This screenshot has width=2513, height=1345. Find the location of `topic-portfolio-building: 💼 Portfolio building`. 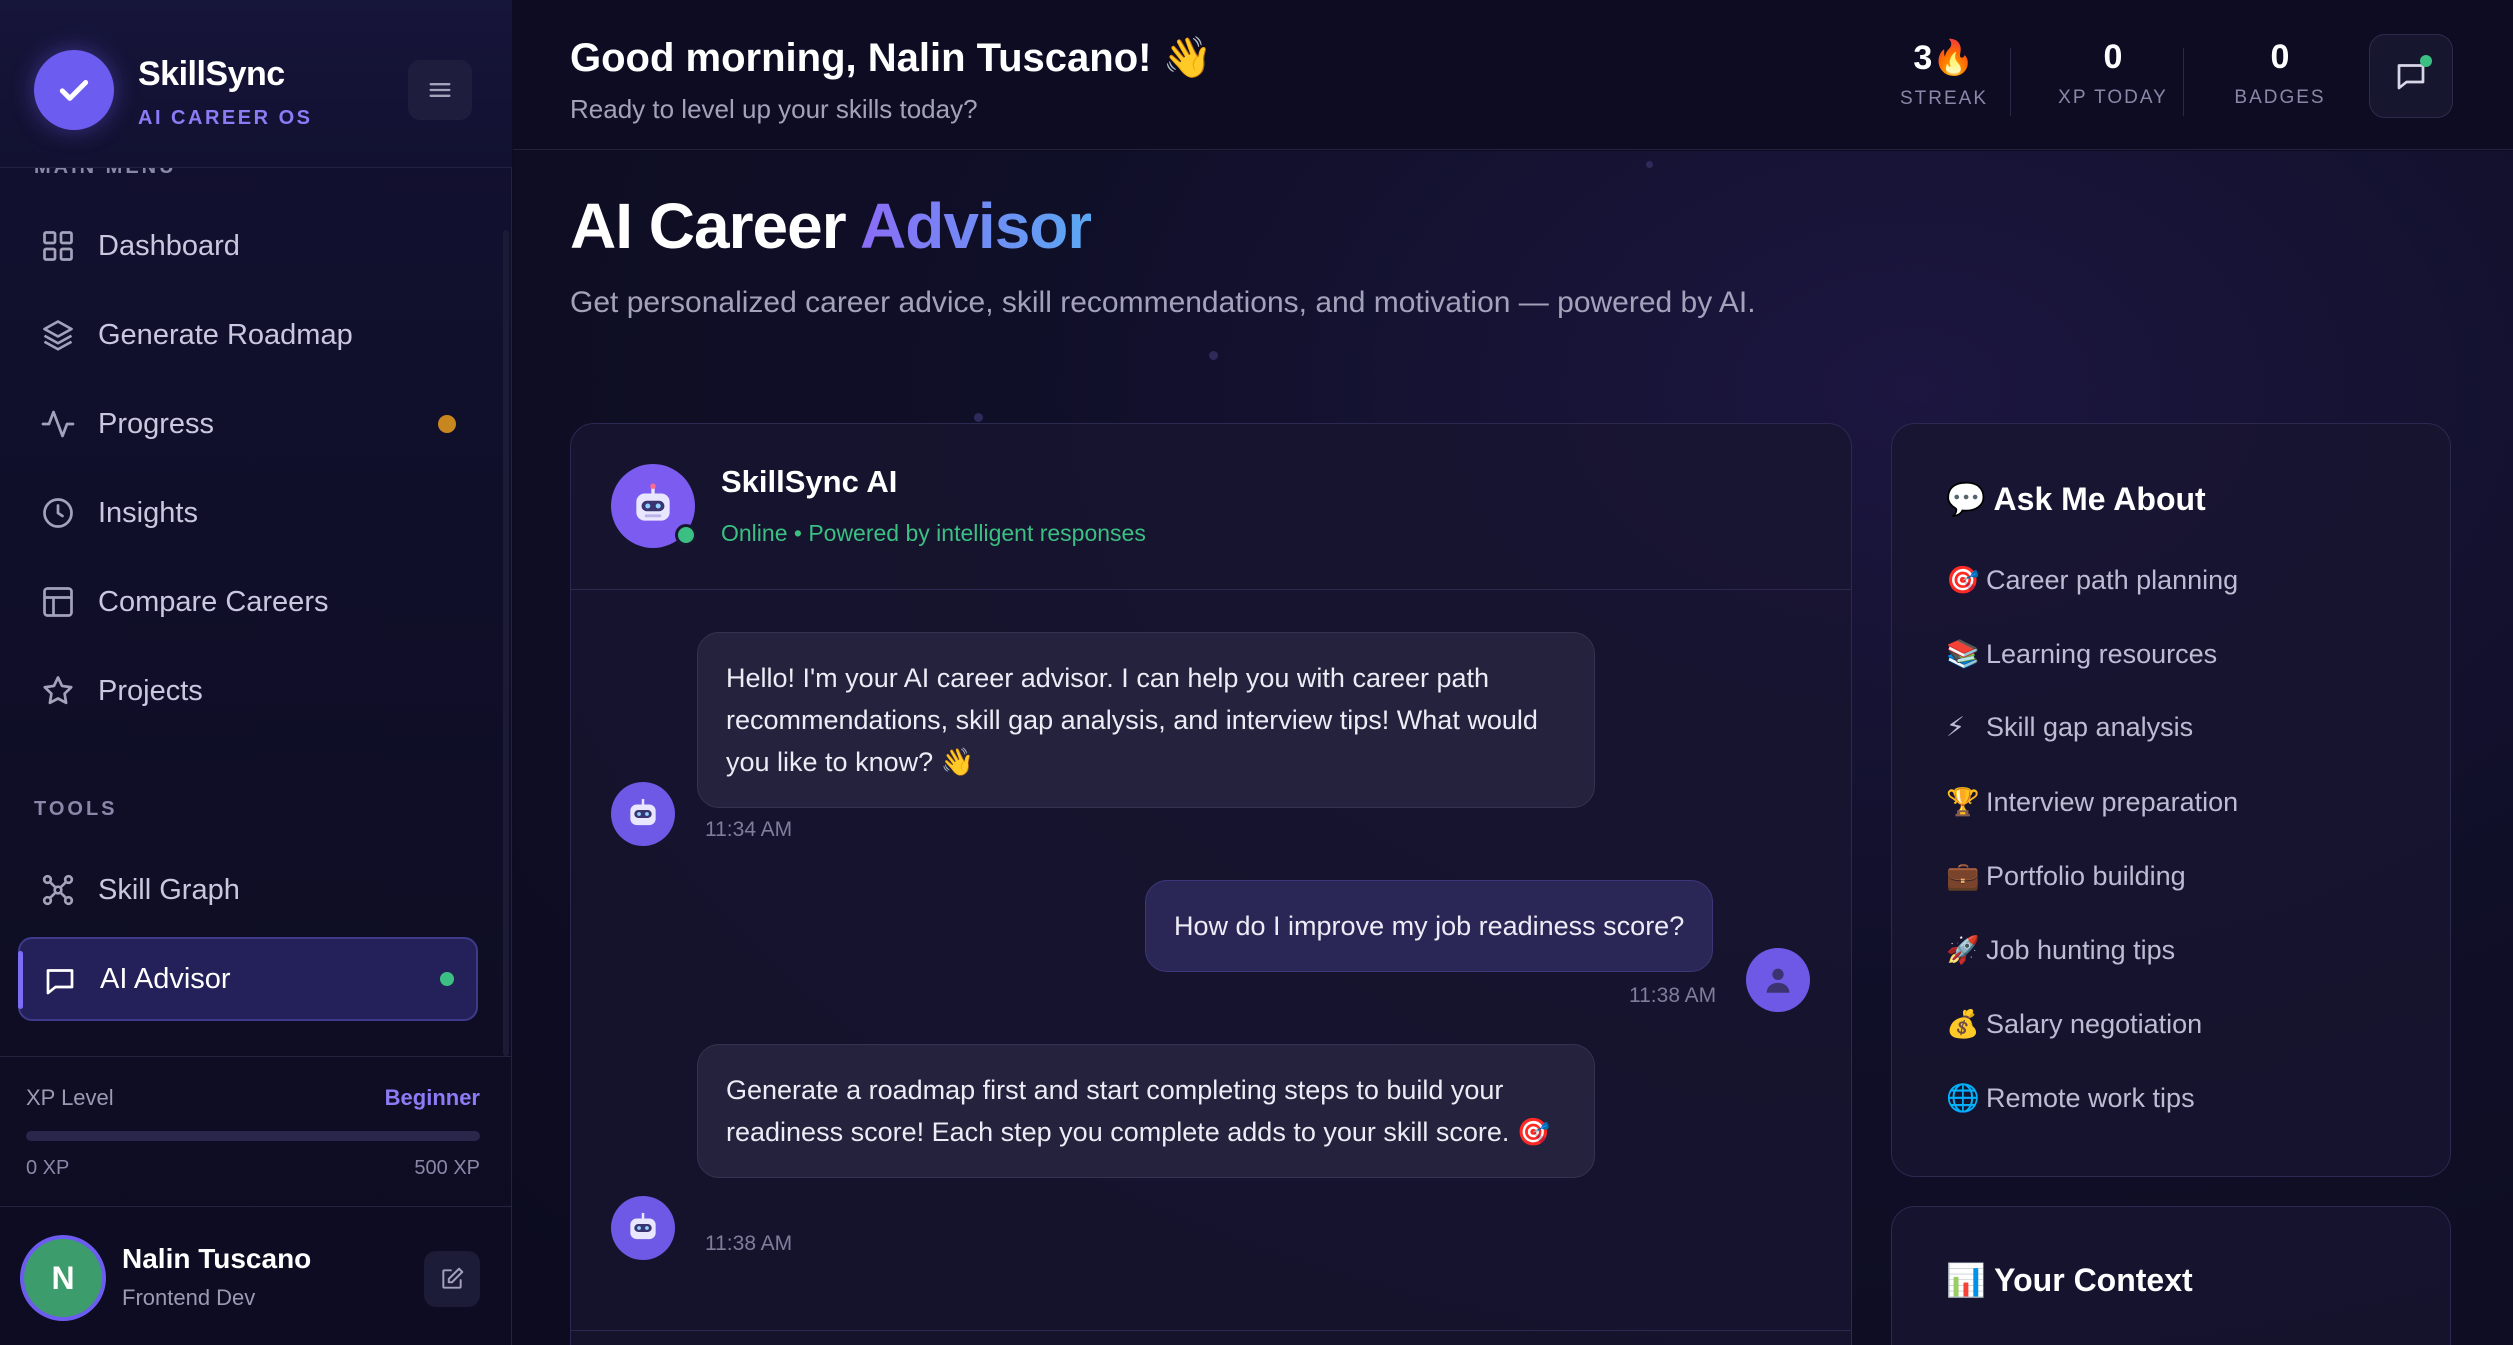

topic-portfolio-building: 💼 Portfolio building is located at coordinates (2066, 876).